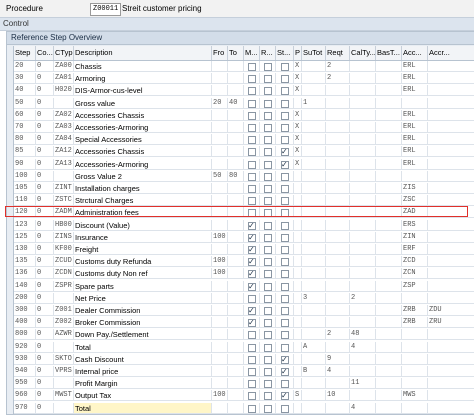 This screenshot has width=474, height=415. I want to click on requirement-cell: 2, so click(338, 79).